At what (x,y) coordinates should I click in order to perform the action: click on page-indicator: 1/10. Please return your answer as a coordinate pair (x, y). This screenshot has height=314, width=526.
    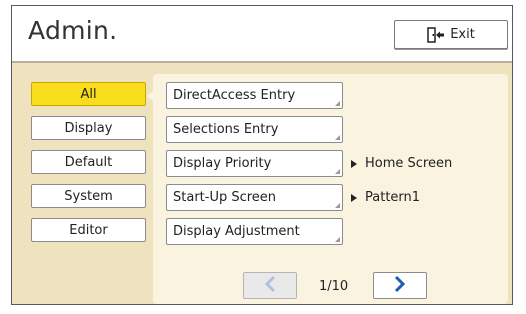
    Looking at the image, I should click on (334, 286).